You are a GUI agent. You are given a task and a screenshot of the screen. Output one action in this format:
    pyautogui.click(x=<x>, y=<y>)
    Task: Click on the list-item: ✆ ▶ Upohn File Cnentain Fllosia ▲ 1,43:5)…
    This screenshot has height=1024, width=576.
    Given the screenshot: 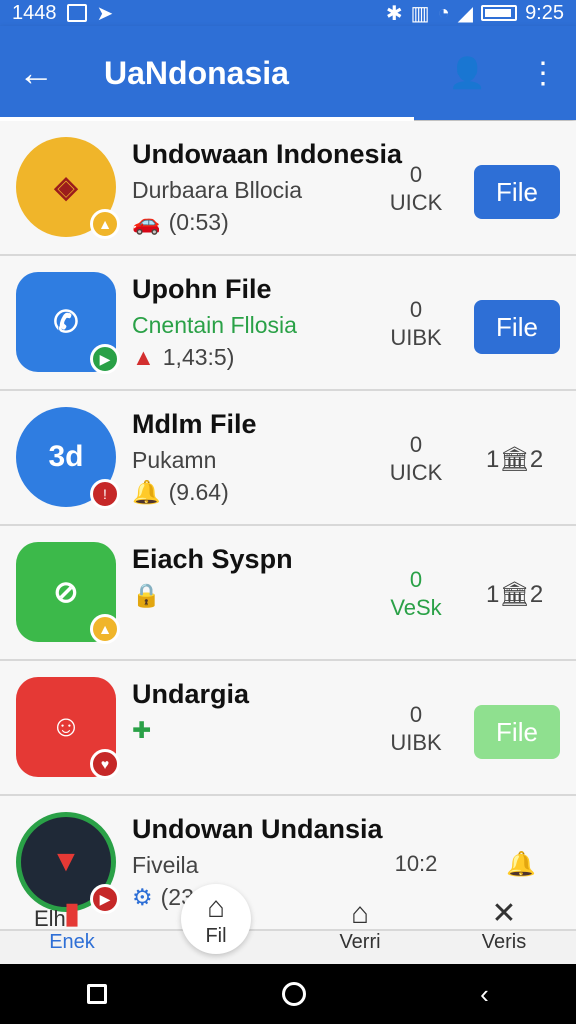 What is the action you would take?
    pyautogui.click(x=288, y=323)
    